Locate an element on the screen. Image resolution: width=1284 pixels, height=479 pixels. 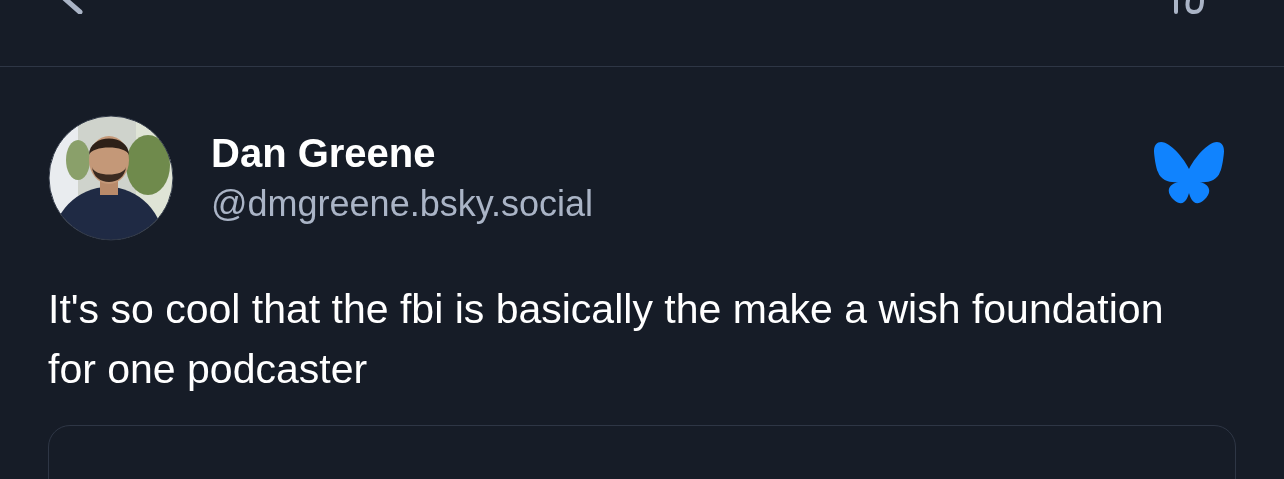
author-name: Dan Greene is located at coordinates (682, 153).